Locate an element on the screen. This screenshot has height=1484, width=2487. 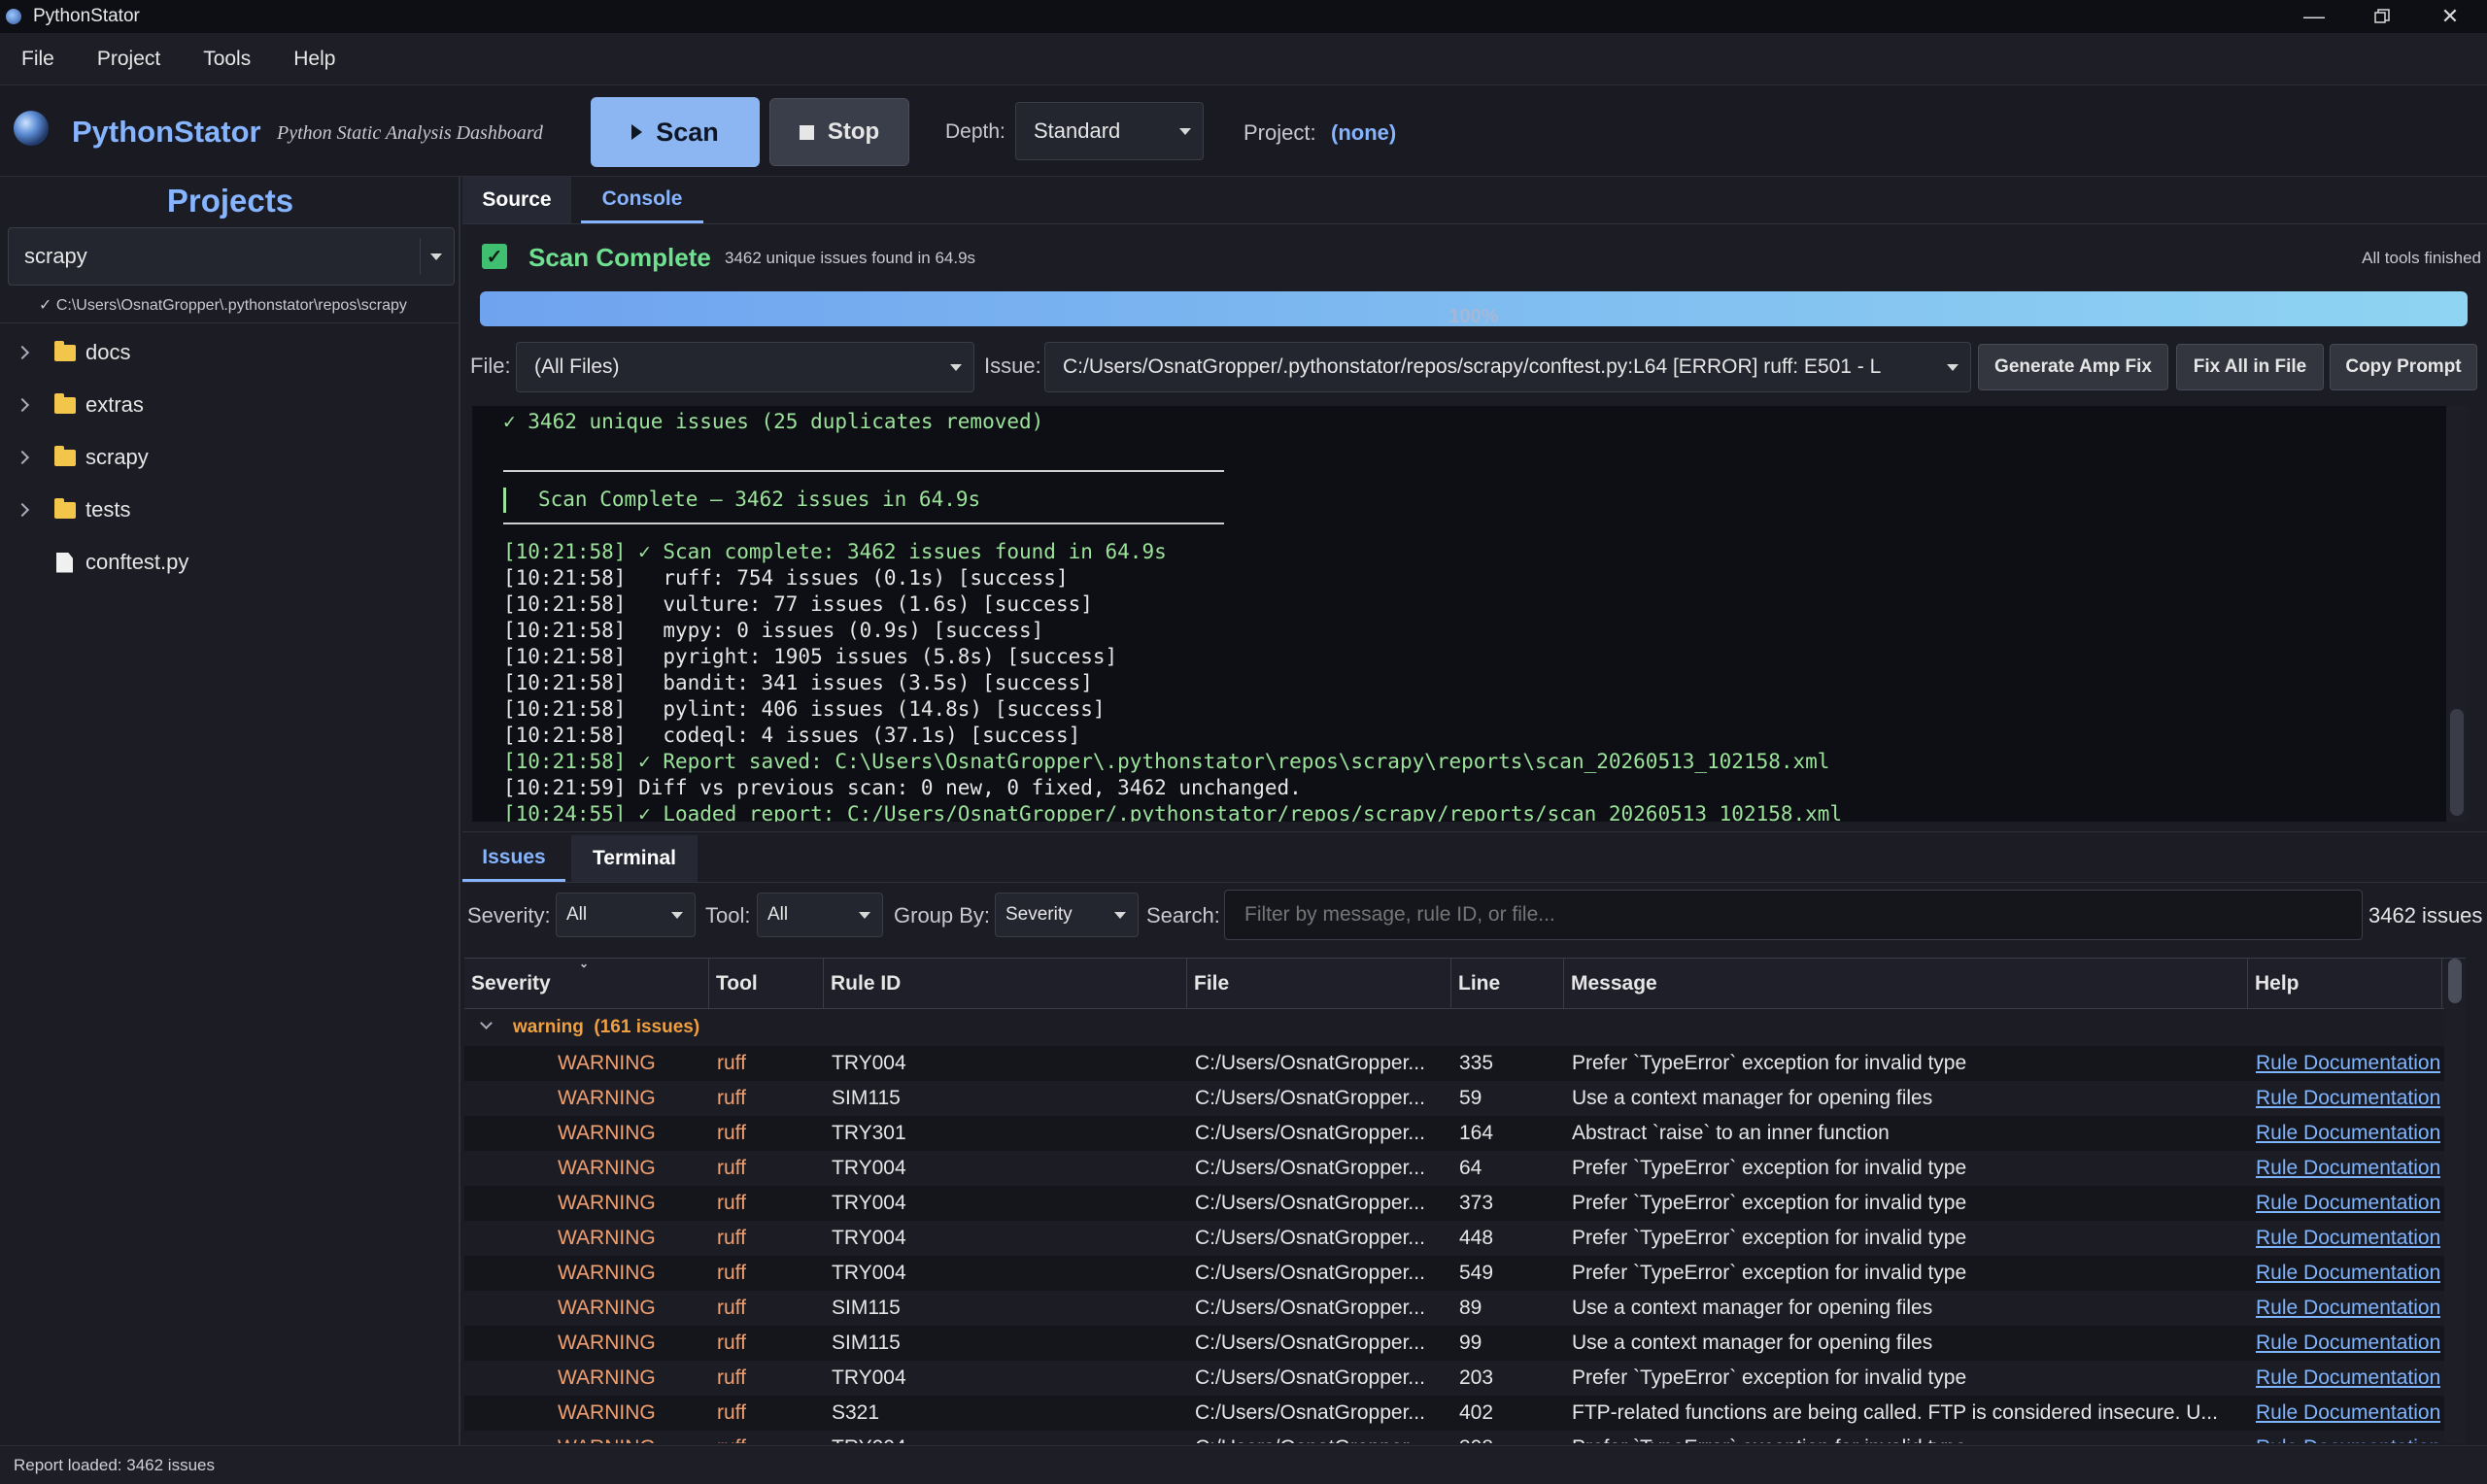
line-cell: 308 is located at coordinates (1507, 1437).